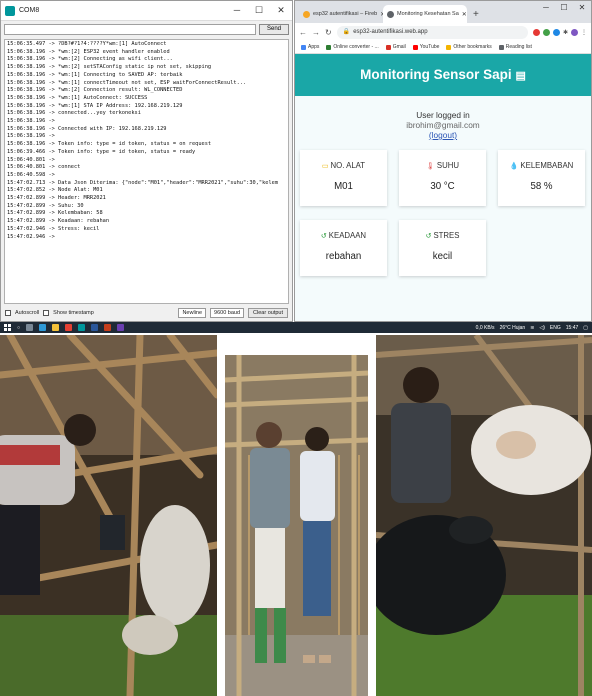 This screenshot has height=696, width=592. I want to click on thermometer-icon: 🌡, so click(430, 166).